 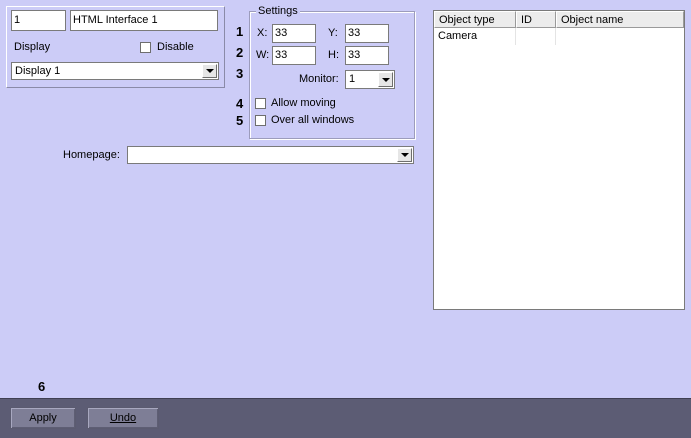 What do you see at coordinates (145, 47) in the screenshot?
I see `disable-checkbox` at bounding box center [145, 47].